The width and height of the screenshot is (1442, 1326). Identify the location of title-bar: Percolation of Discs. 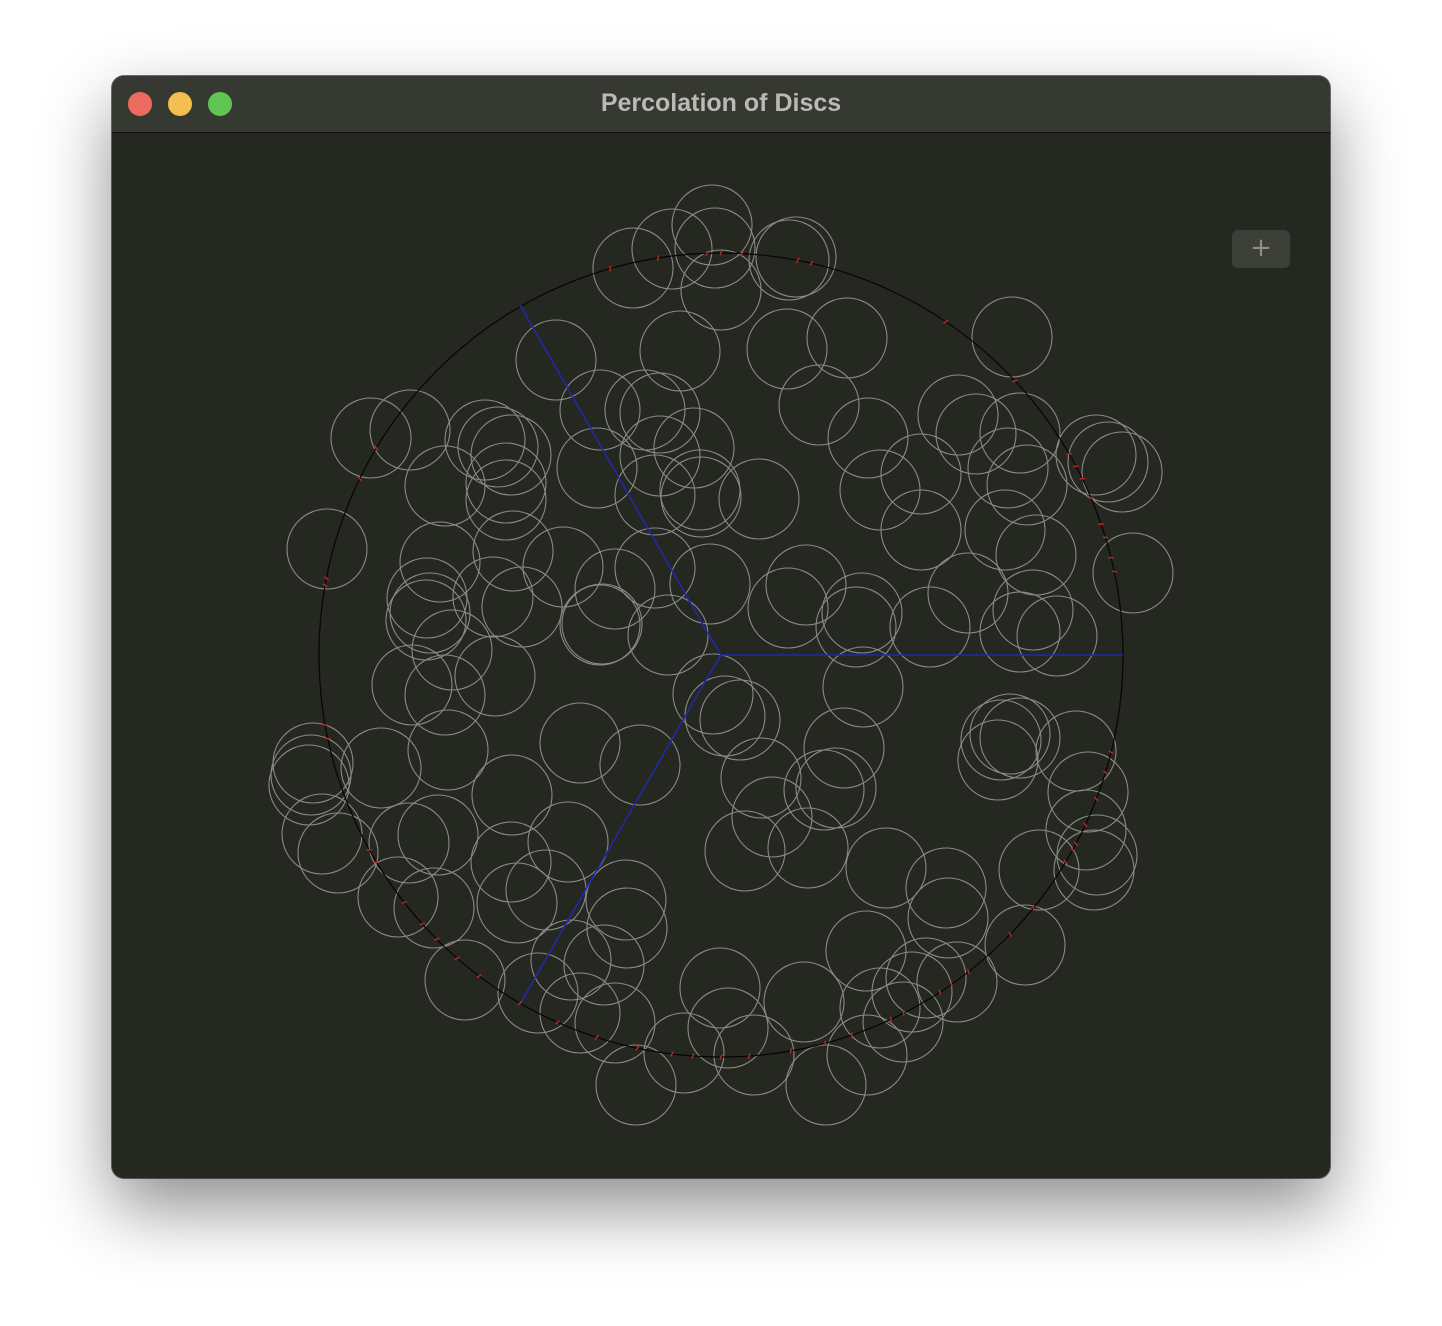
(721, 104).